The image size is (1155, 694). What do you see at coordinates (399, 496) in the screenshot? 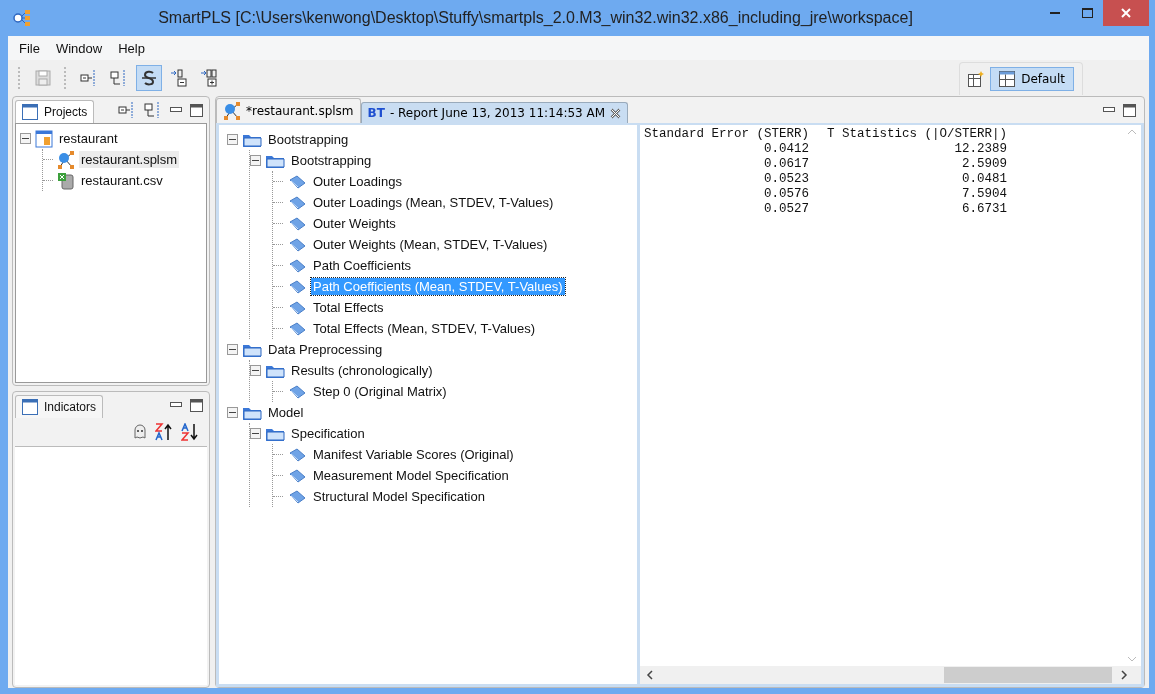
I see `tree-item: Structural Model Specification` at bounding box center [399, 496].